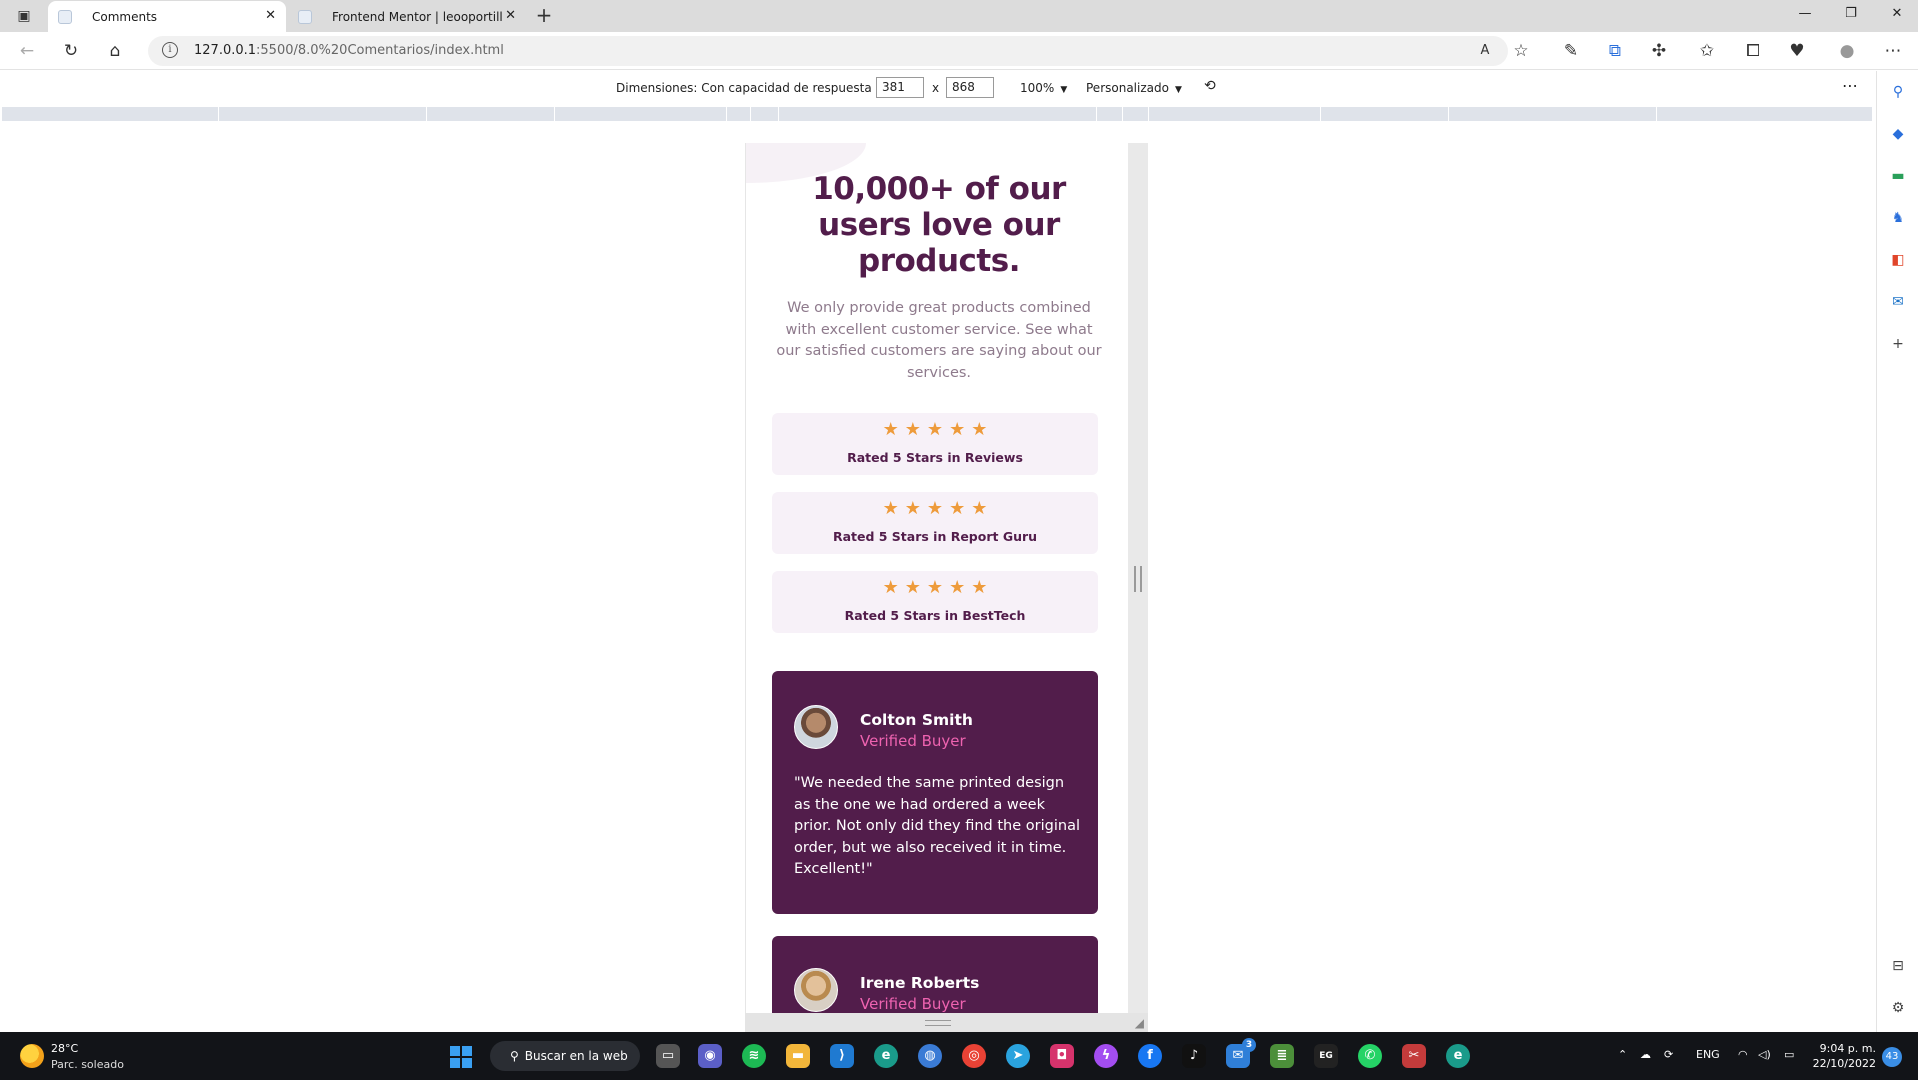  What do you see at coordinates (417, 16) in the screenshot?
I see `tab-label: Frontend Mentor | leooportilla's` at bounding box center [417, 16].